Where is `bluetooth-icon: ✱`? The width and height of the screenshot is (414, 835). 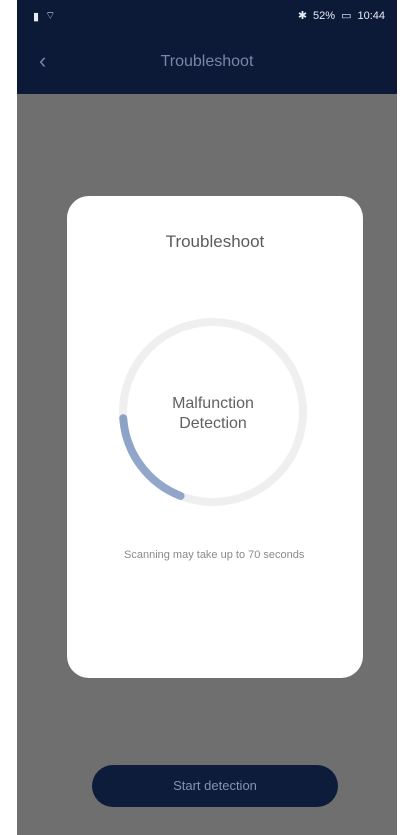
bluetooth-icon: ✱ is located at coordinates (302, 16).